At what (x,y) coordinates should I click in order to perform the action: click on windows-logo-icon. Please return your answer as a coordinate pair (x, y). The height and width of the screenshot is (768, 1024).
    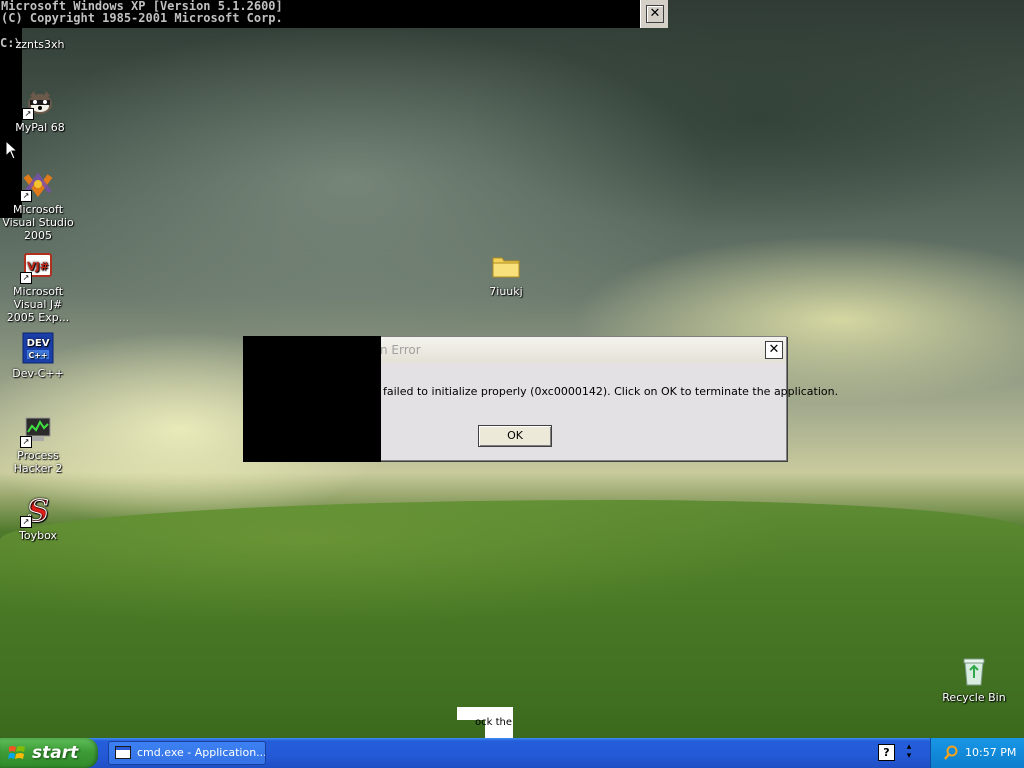
    Looking at the image, I should click on (16, 752).